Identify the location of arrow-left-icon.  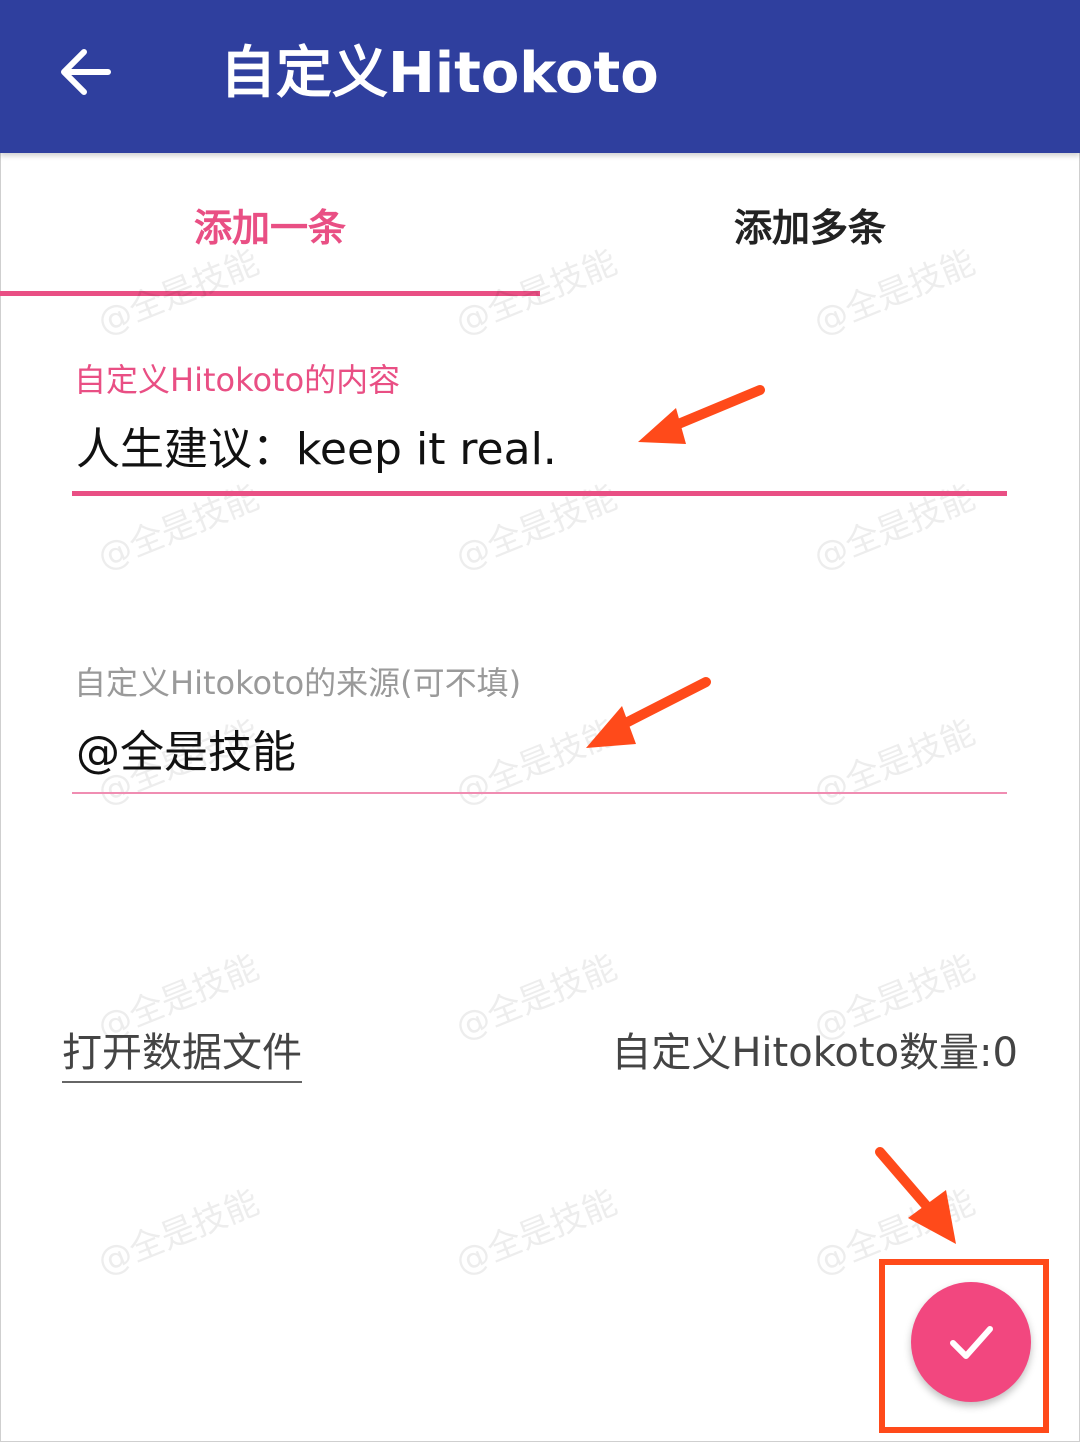
(86, 72).